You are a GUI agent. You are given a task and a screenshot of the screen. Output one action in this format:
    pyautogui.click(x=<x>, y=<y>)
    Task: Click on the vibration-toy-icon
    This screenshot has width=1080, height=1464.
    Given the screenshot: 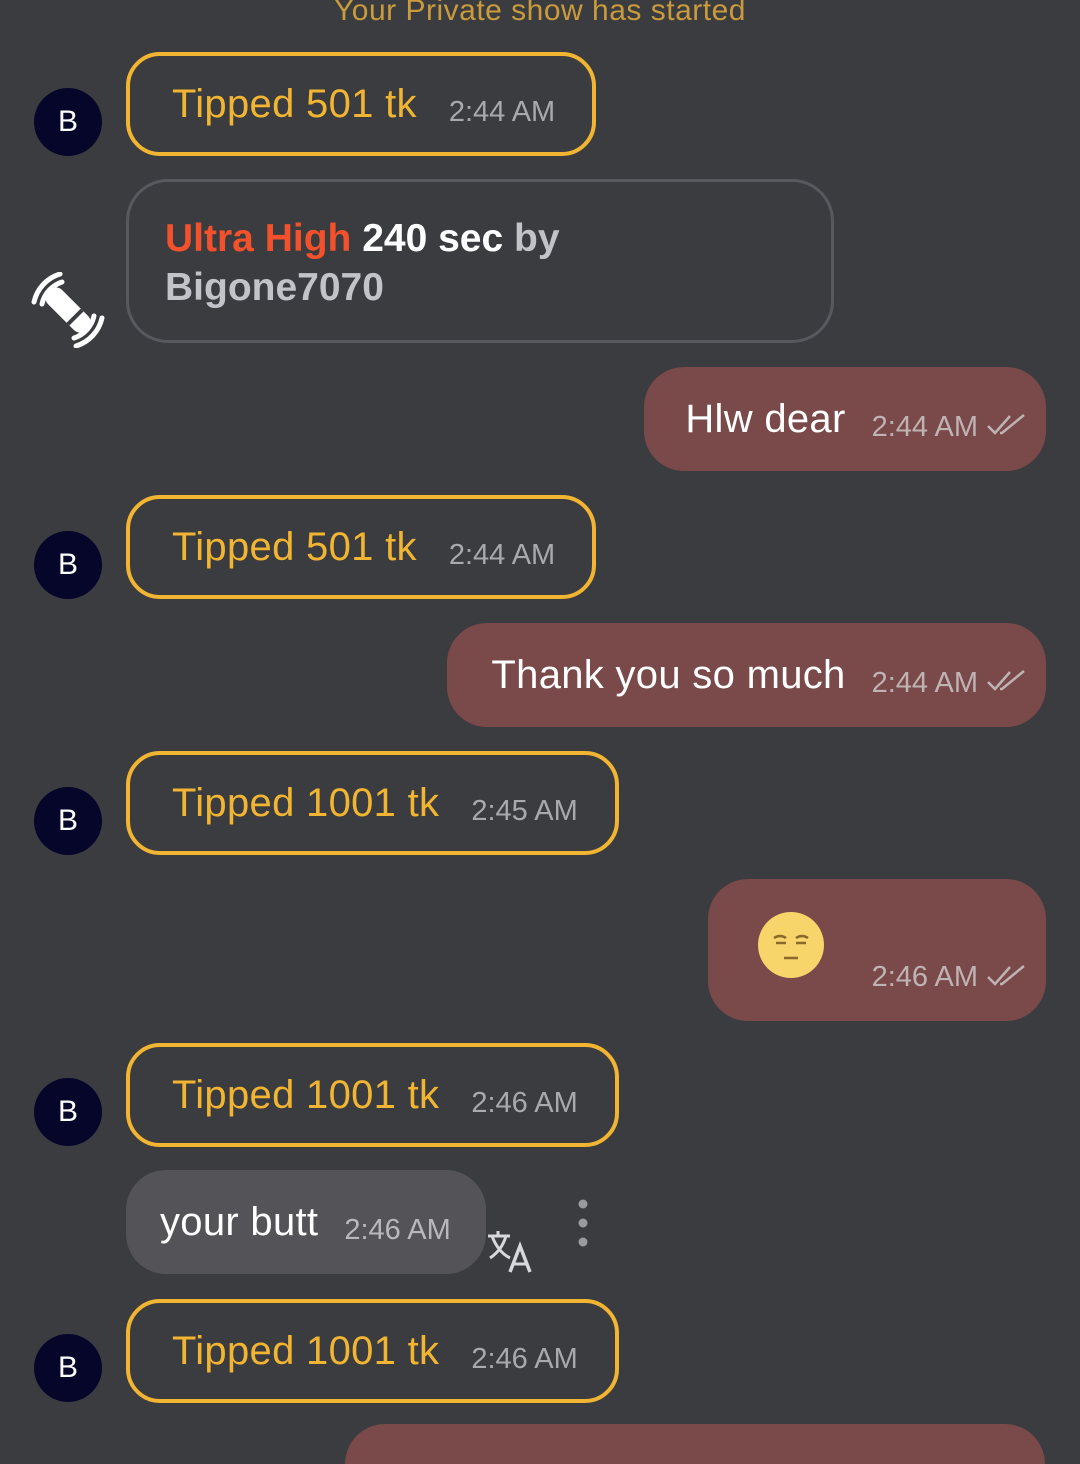 What is the action you would take?
    pyautogui.click(x=68, y=310)
    